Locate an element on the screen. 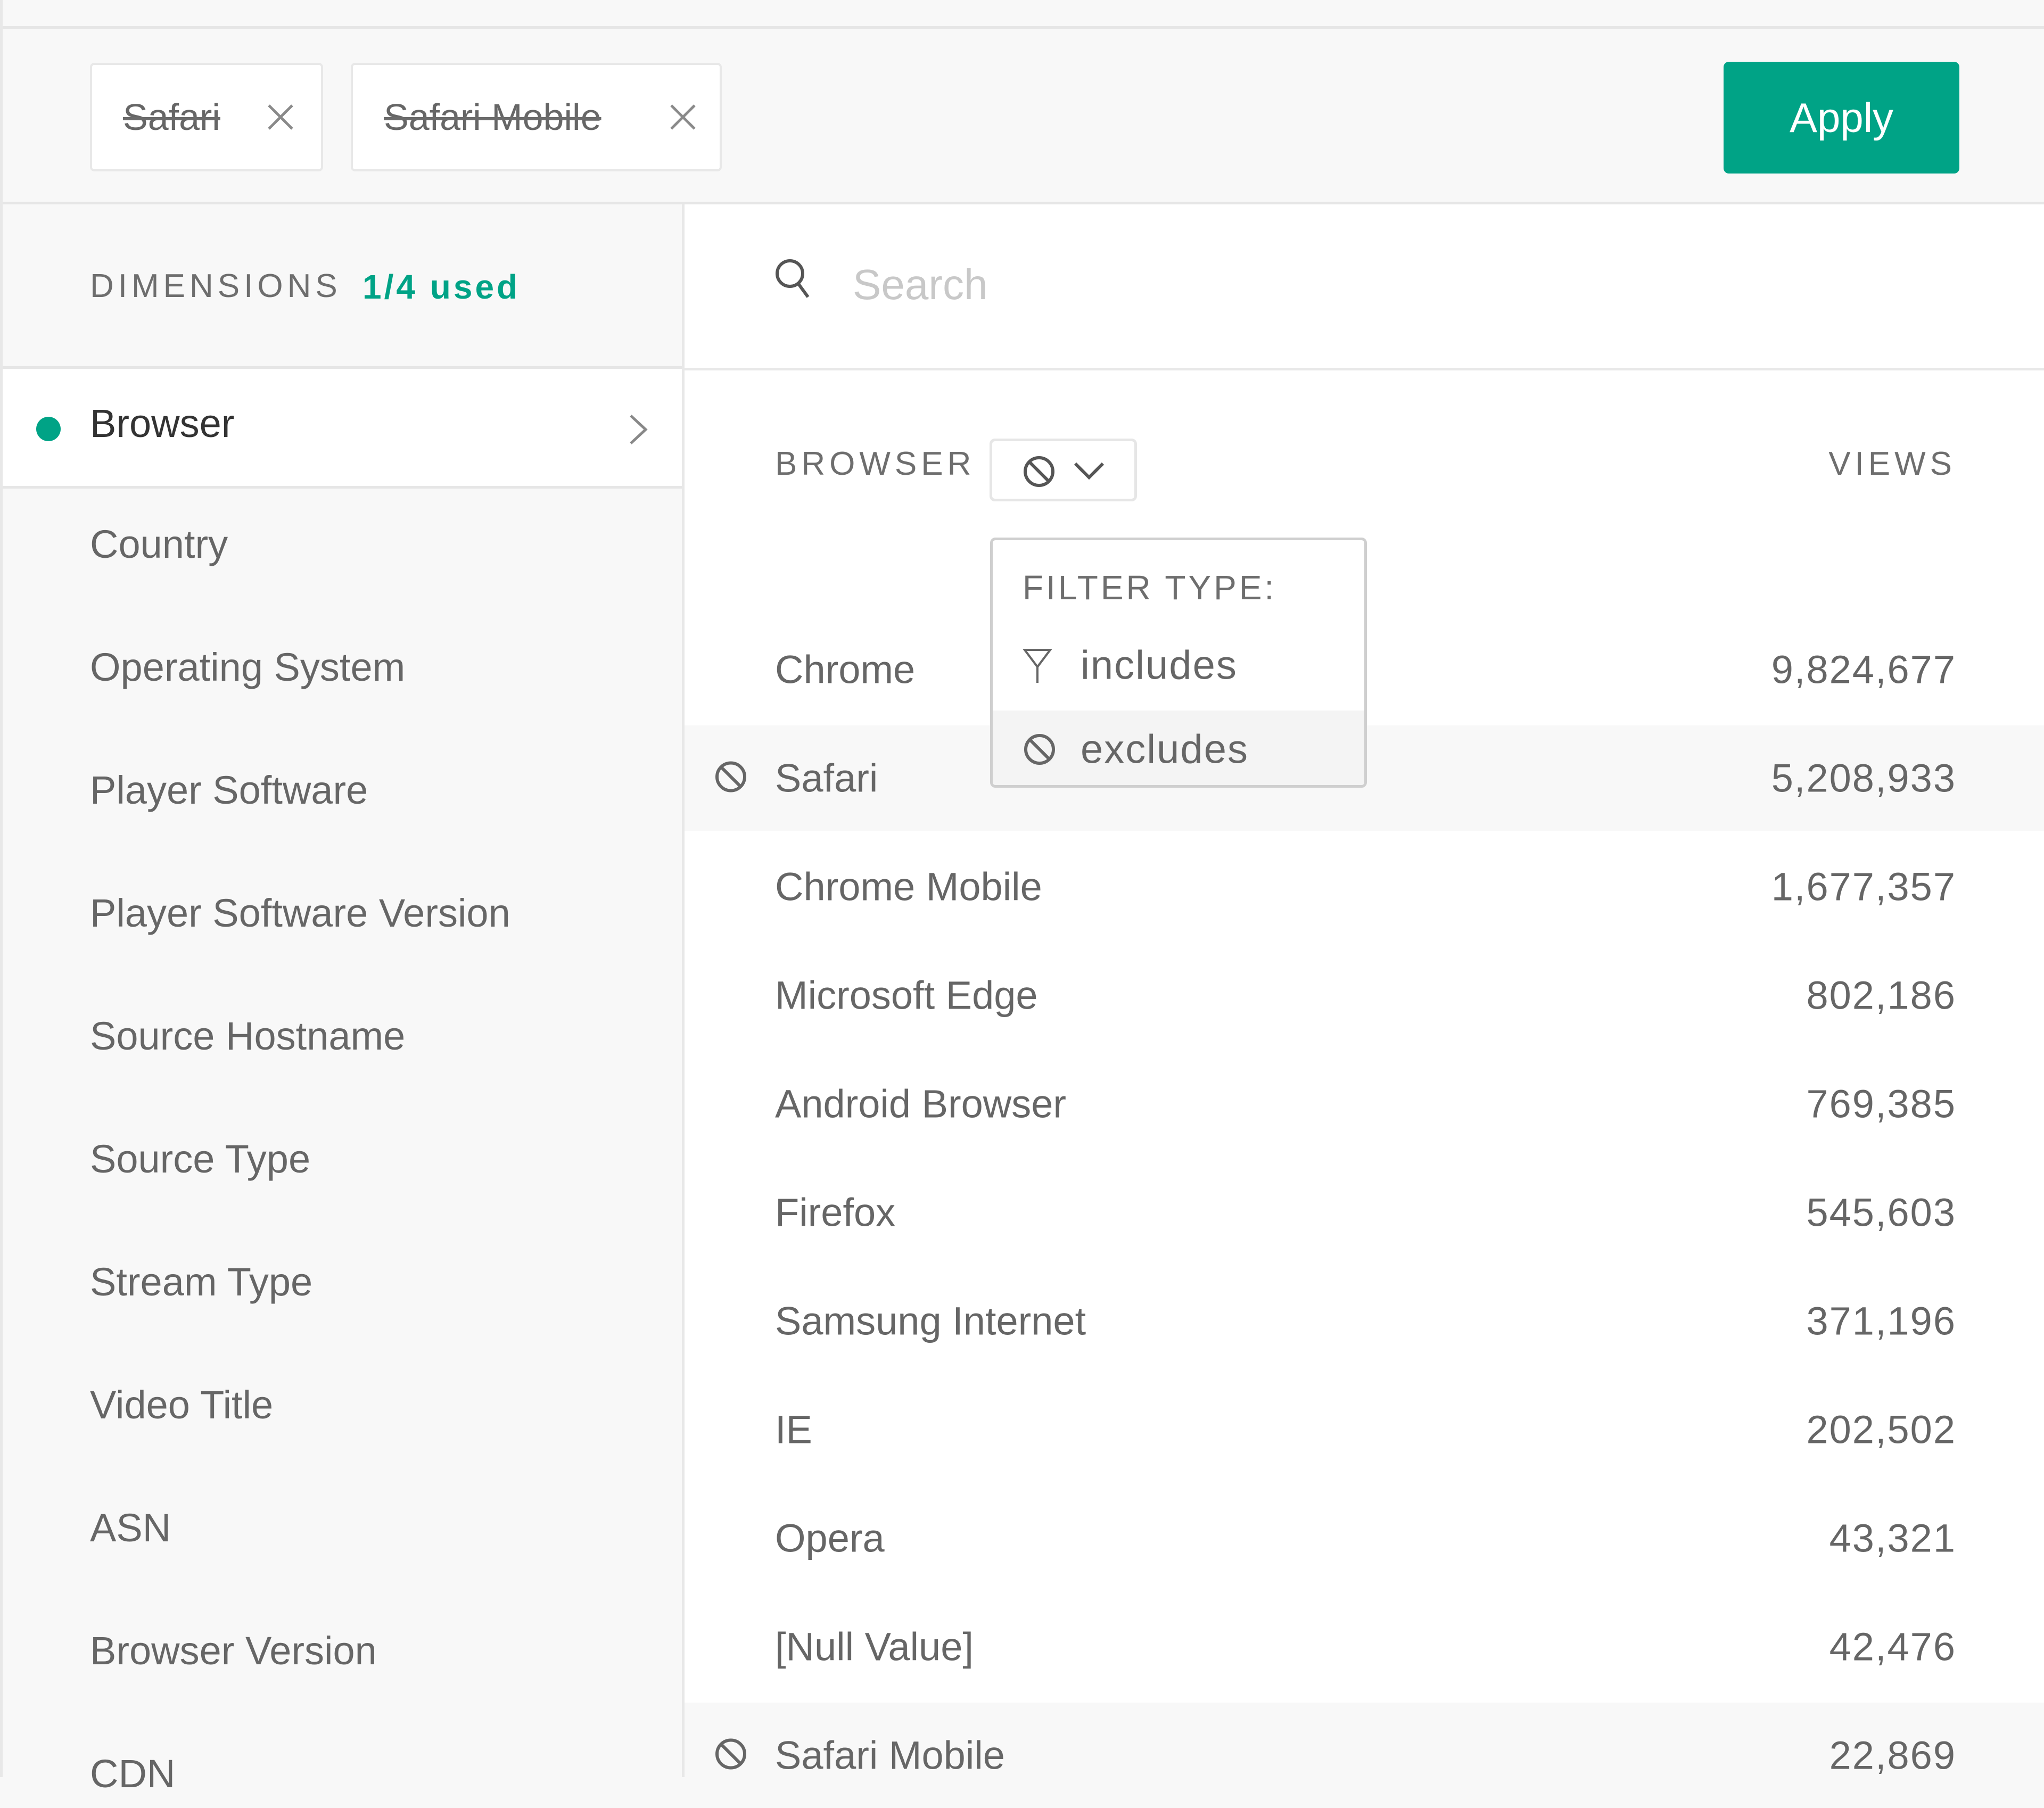 This screenshot has width=2044, height=1808. table-row: IE 202,502 is located at coordinates (1364, 1429).